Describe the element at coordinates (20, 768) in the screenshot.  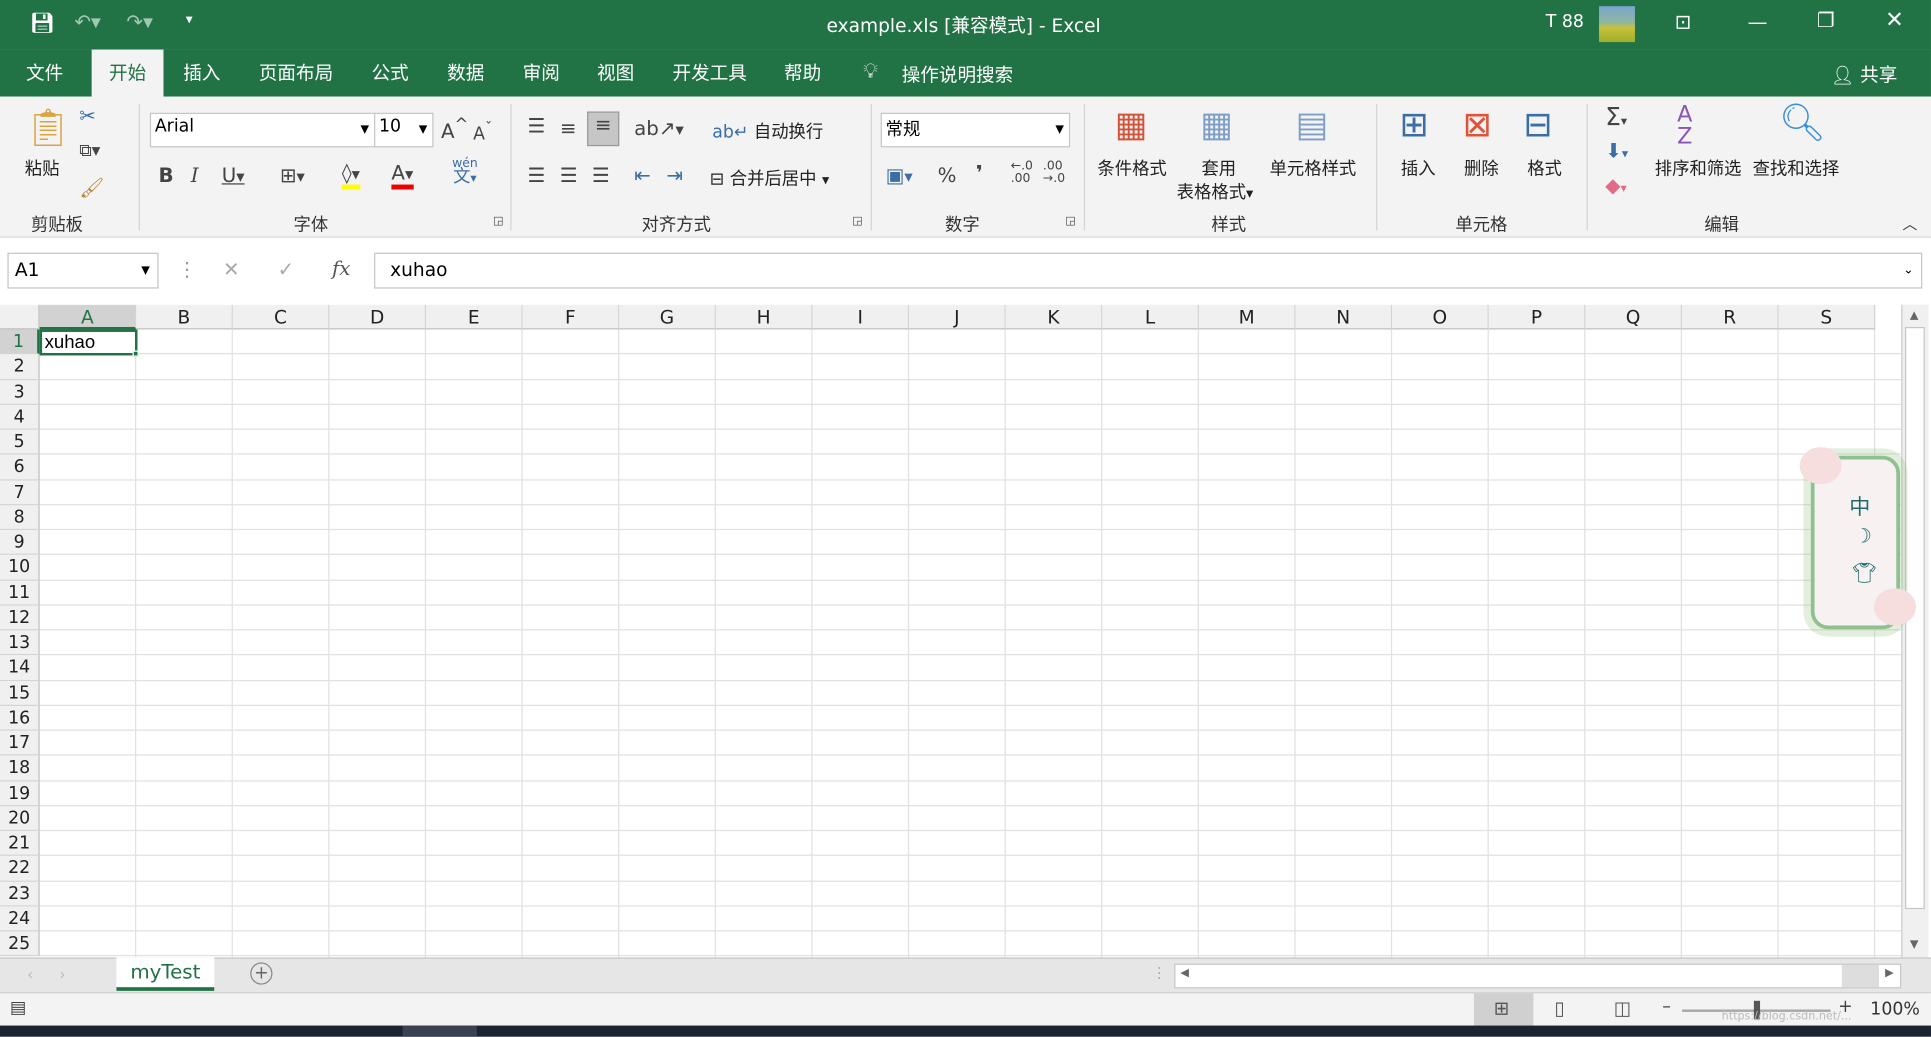
I see `row-header-18: 18` at that location.